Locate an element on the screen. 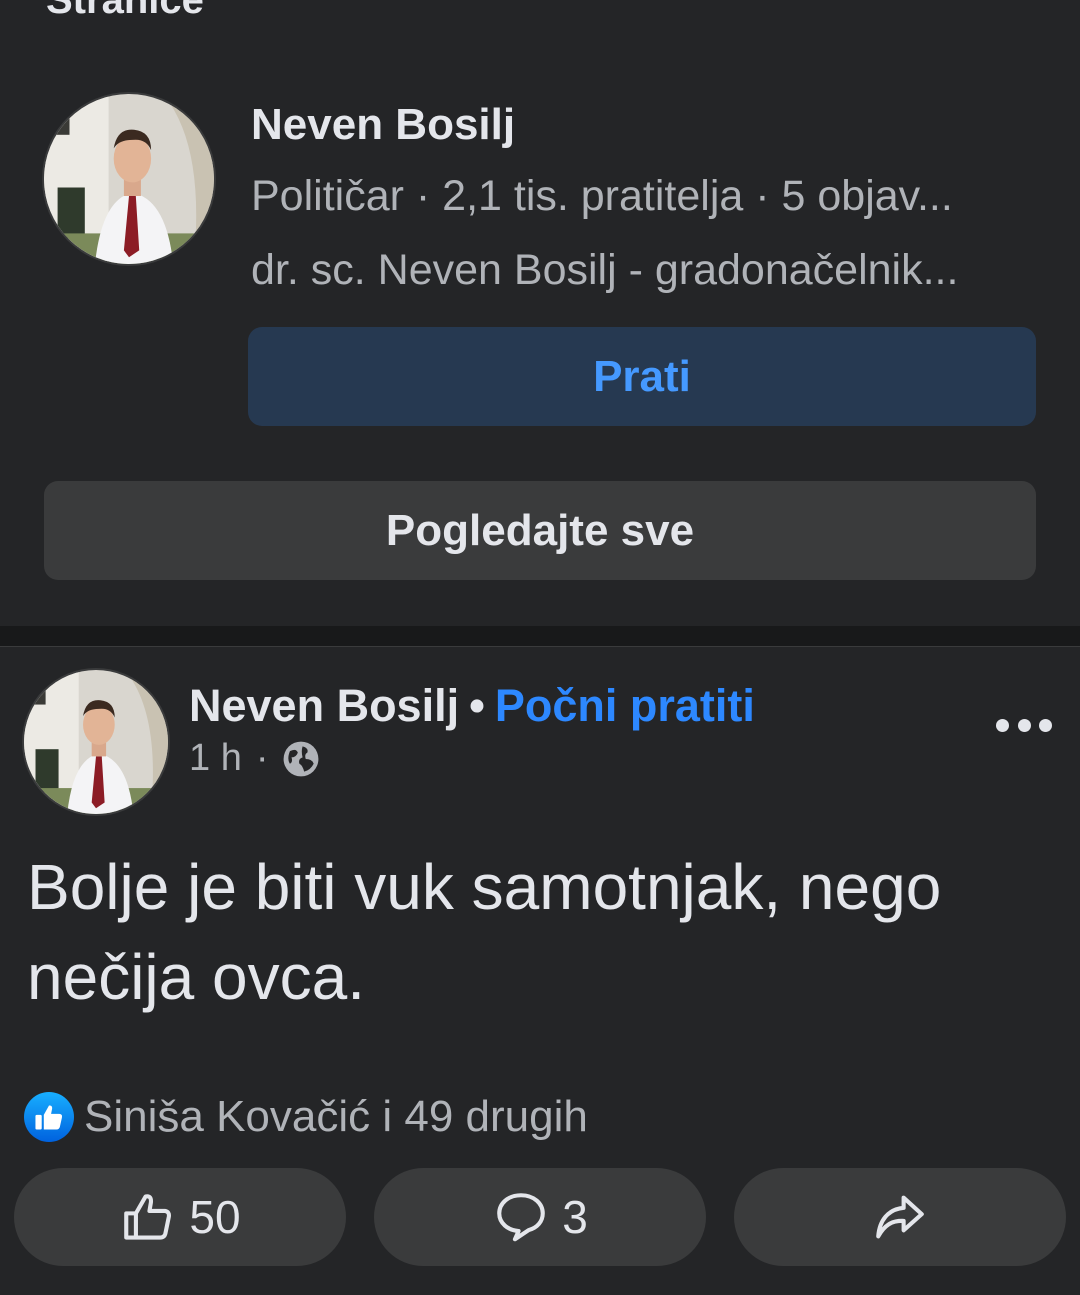 Image resolution: width=1080 pixels, height=1295 pixels. follow-button: Prati is located at coordinates (642, 376).